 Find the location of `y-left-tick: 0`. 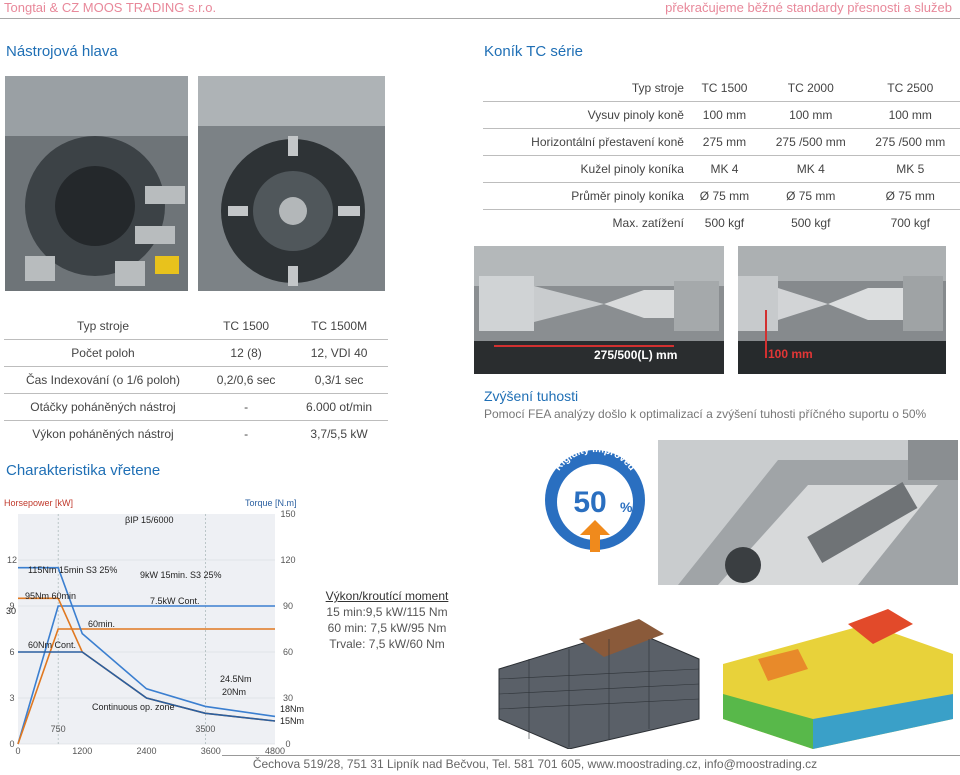

y-left-tick: 0 is located at coordinates (11, 744).